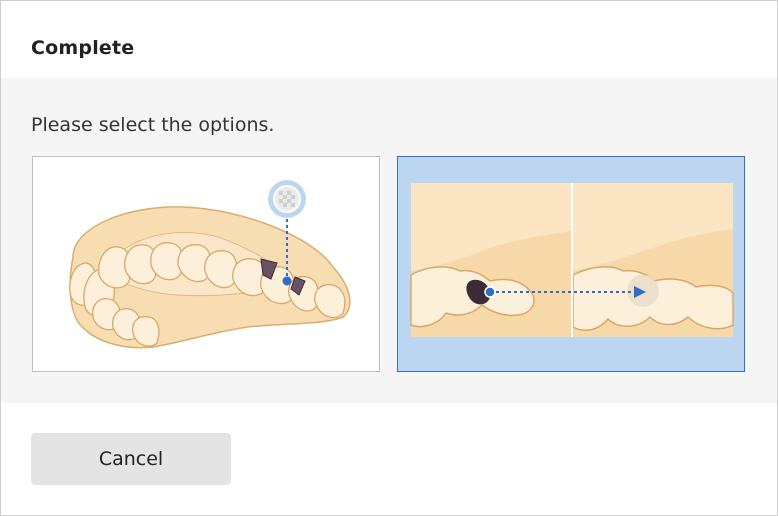  Describe the element at coordinates (572, 260) in the screenshot. I see `tooth-side-view-icon` at that location.